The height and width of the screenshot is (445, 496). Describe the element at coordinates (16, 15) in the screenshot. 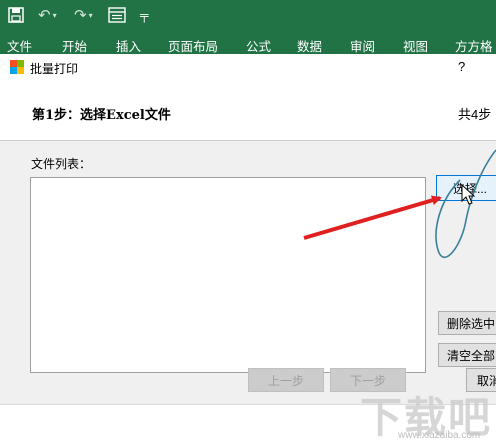

I see `save-icon` at that location.